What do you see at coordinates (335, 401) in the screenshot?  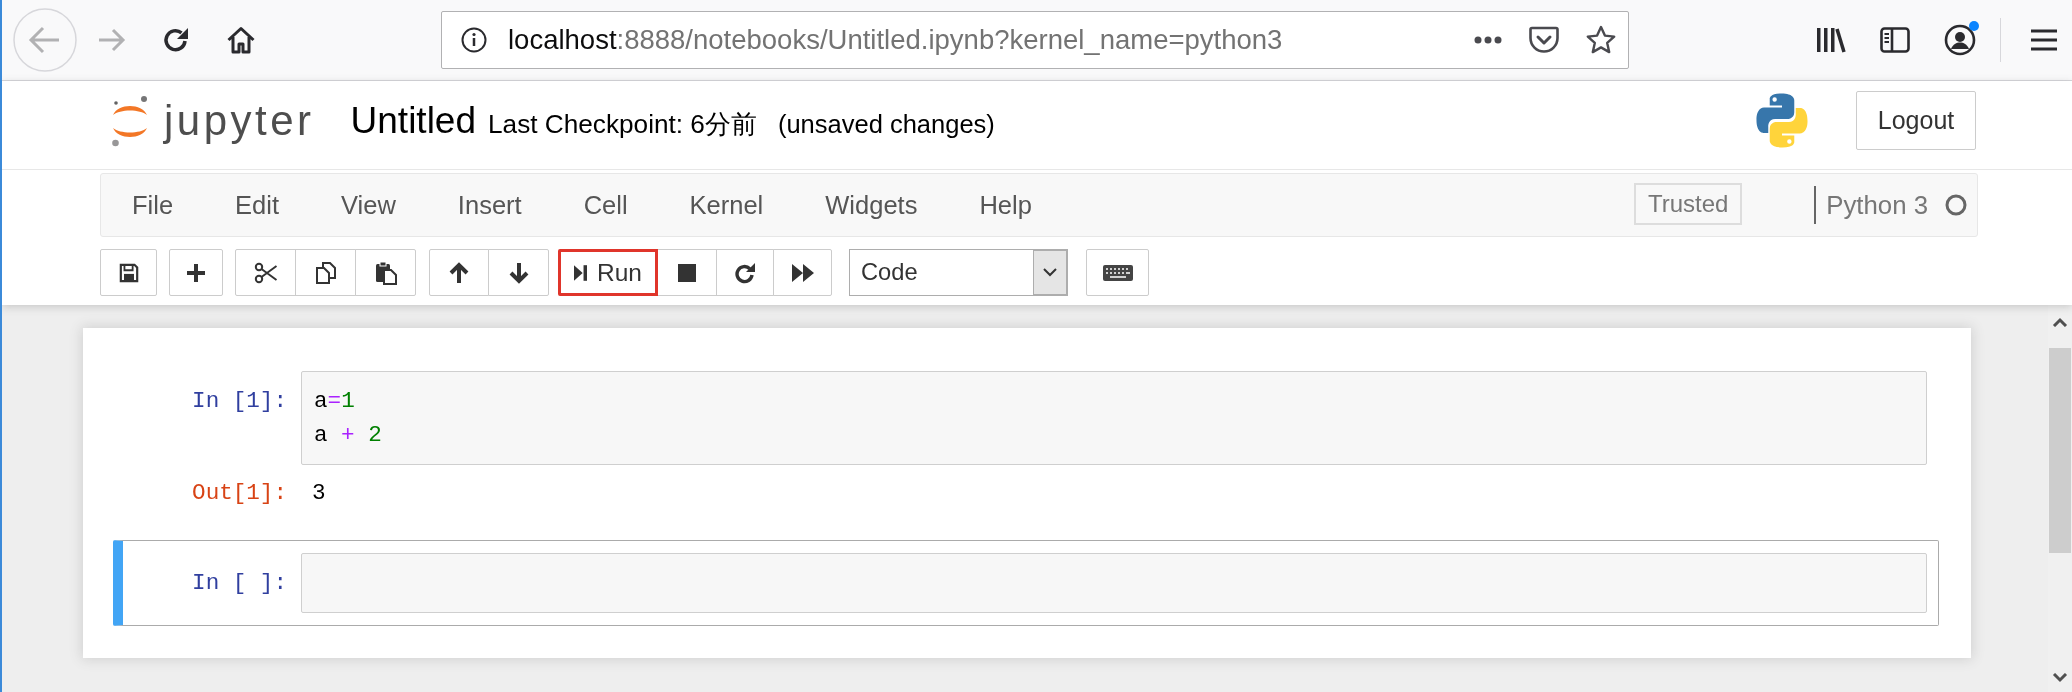 I see `code-line: a=1` at bounding box center [335, 401].